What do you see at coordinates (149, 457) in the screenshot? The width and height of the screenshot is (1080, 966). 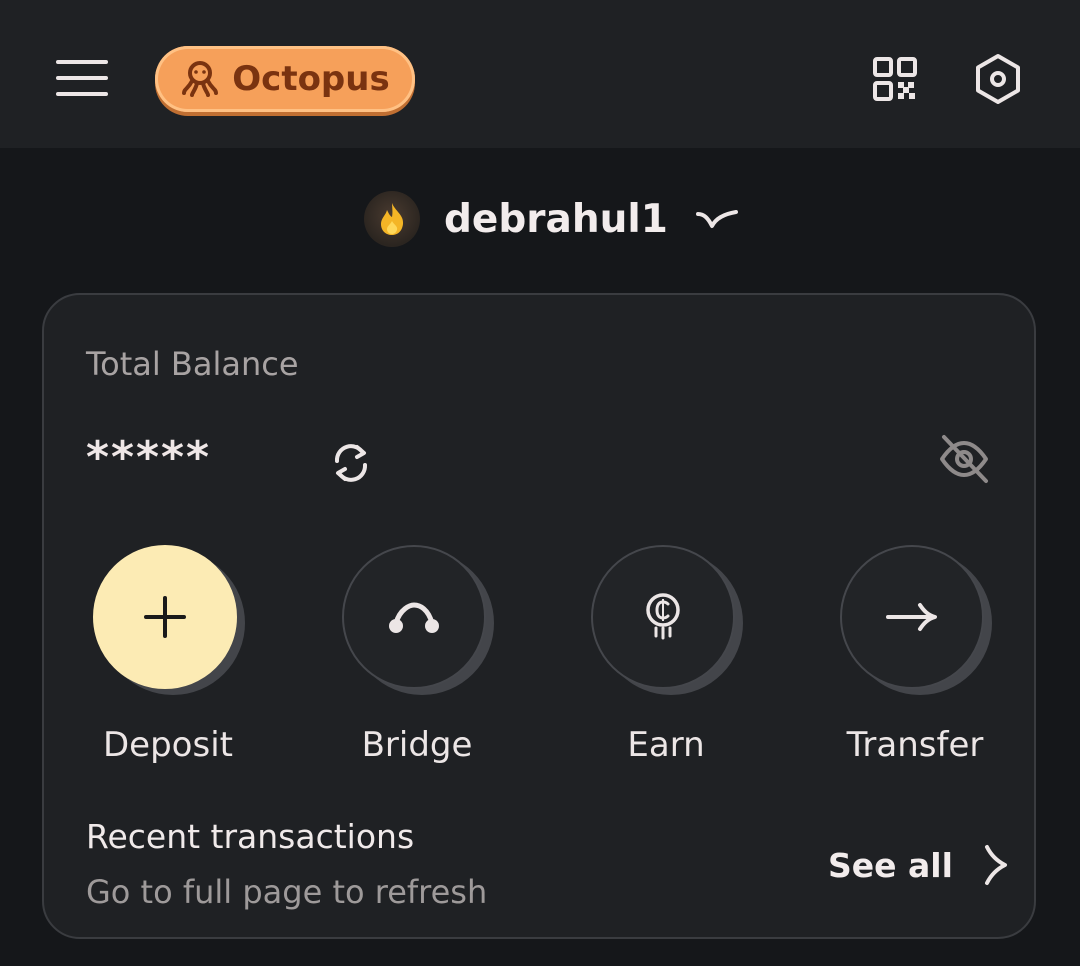 I see `balance-value-masked: *****` at bounding box center [149, 457].